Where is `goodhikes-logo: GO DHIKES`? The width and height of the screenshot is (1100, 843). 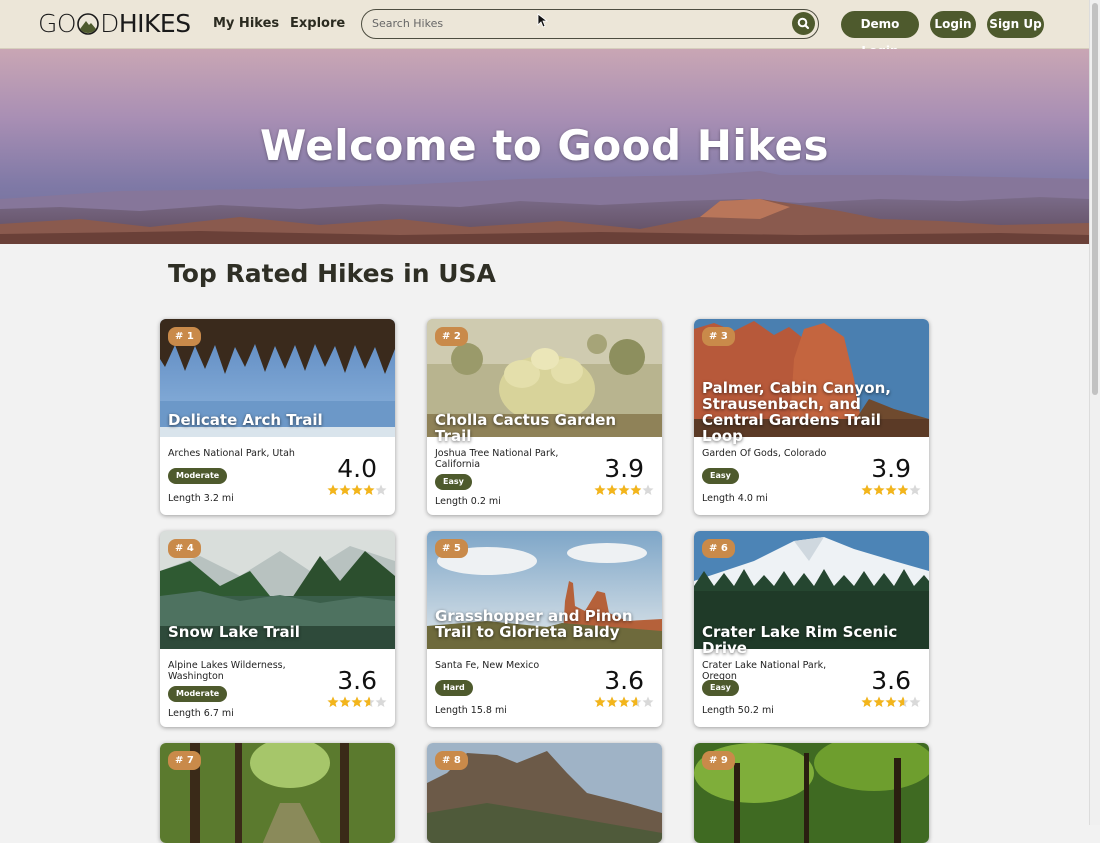 goodhikes-logo: GO DHIKES is located at coordinates (114, 24).